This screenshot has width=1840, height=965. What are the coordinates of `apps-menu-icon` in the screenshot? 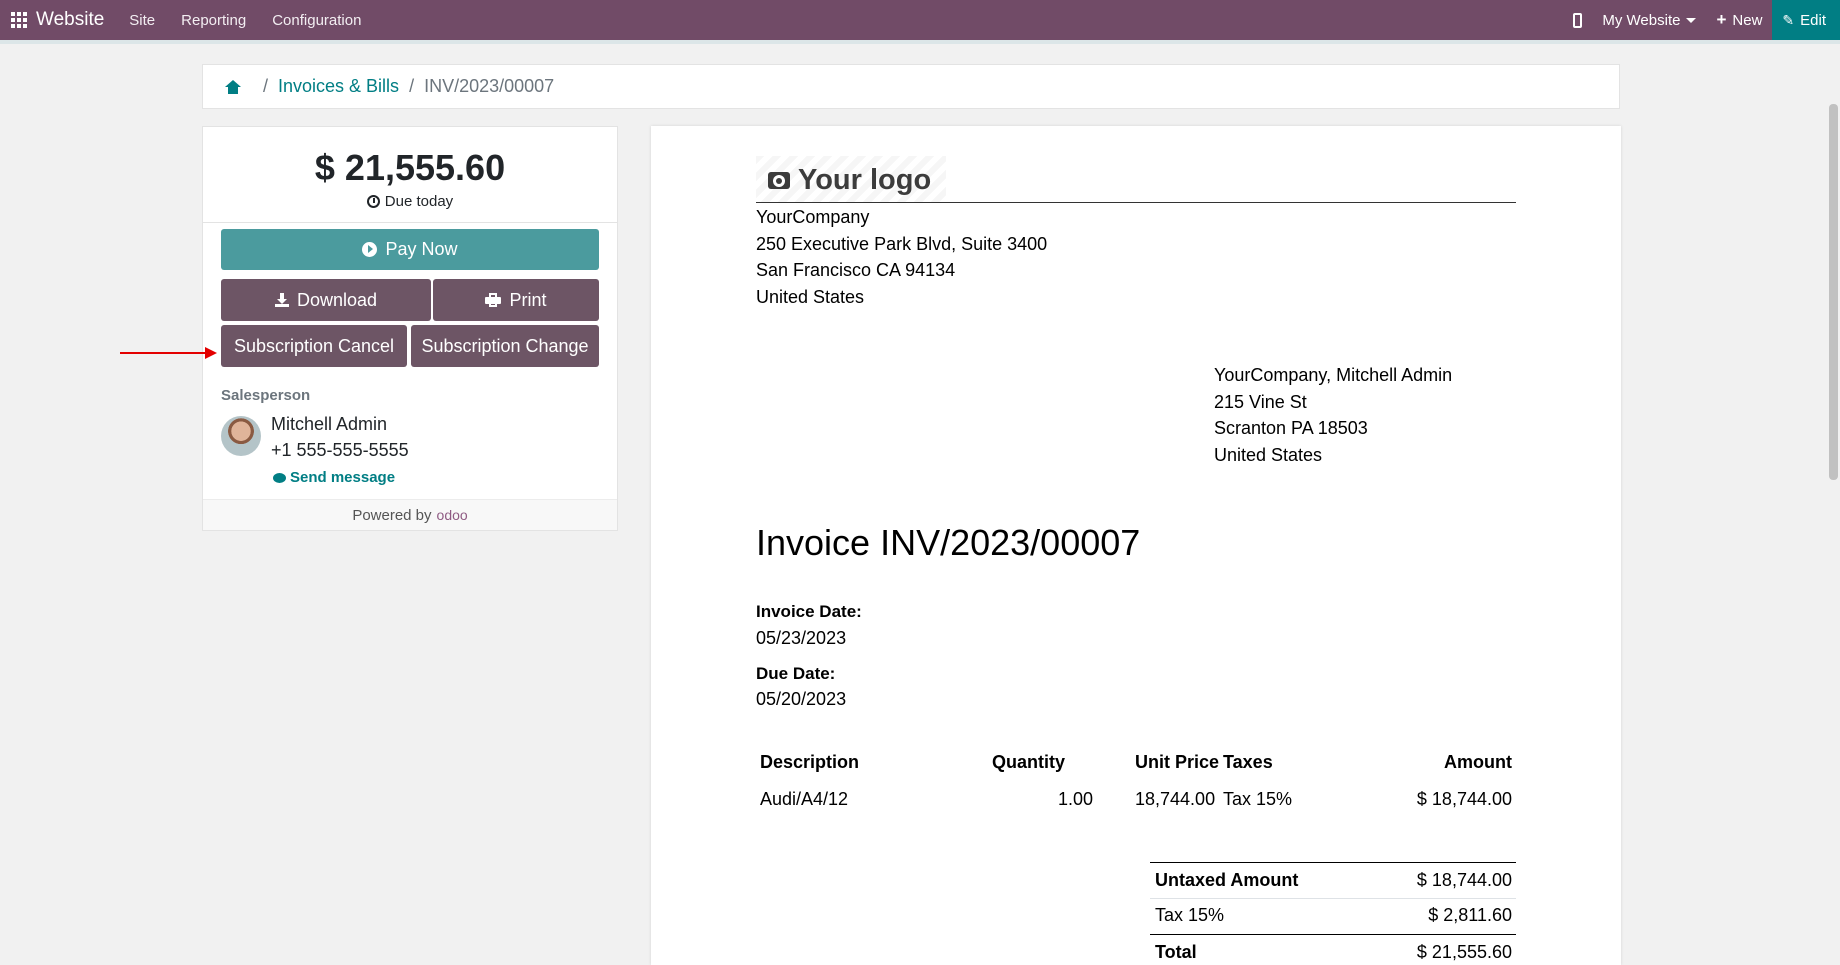 It's located at (16, 20).